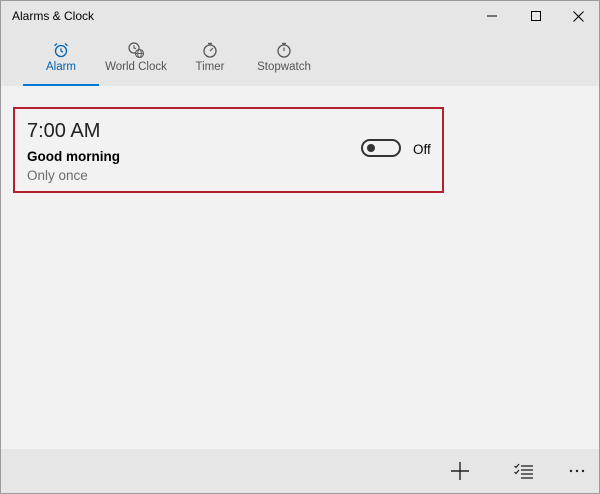  What do you see at coordinates (57, 175) in the screenshot?
I see `alarm-repeat: Only once` at bounding box center [57, 175].